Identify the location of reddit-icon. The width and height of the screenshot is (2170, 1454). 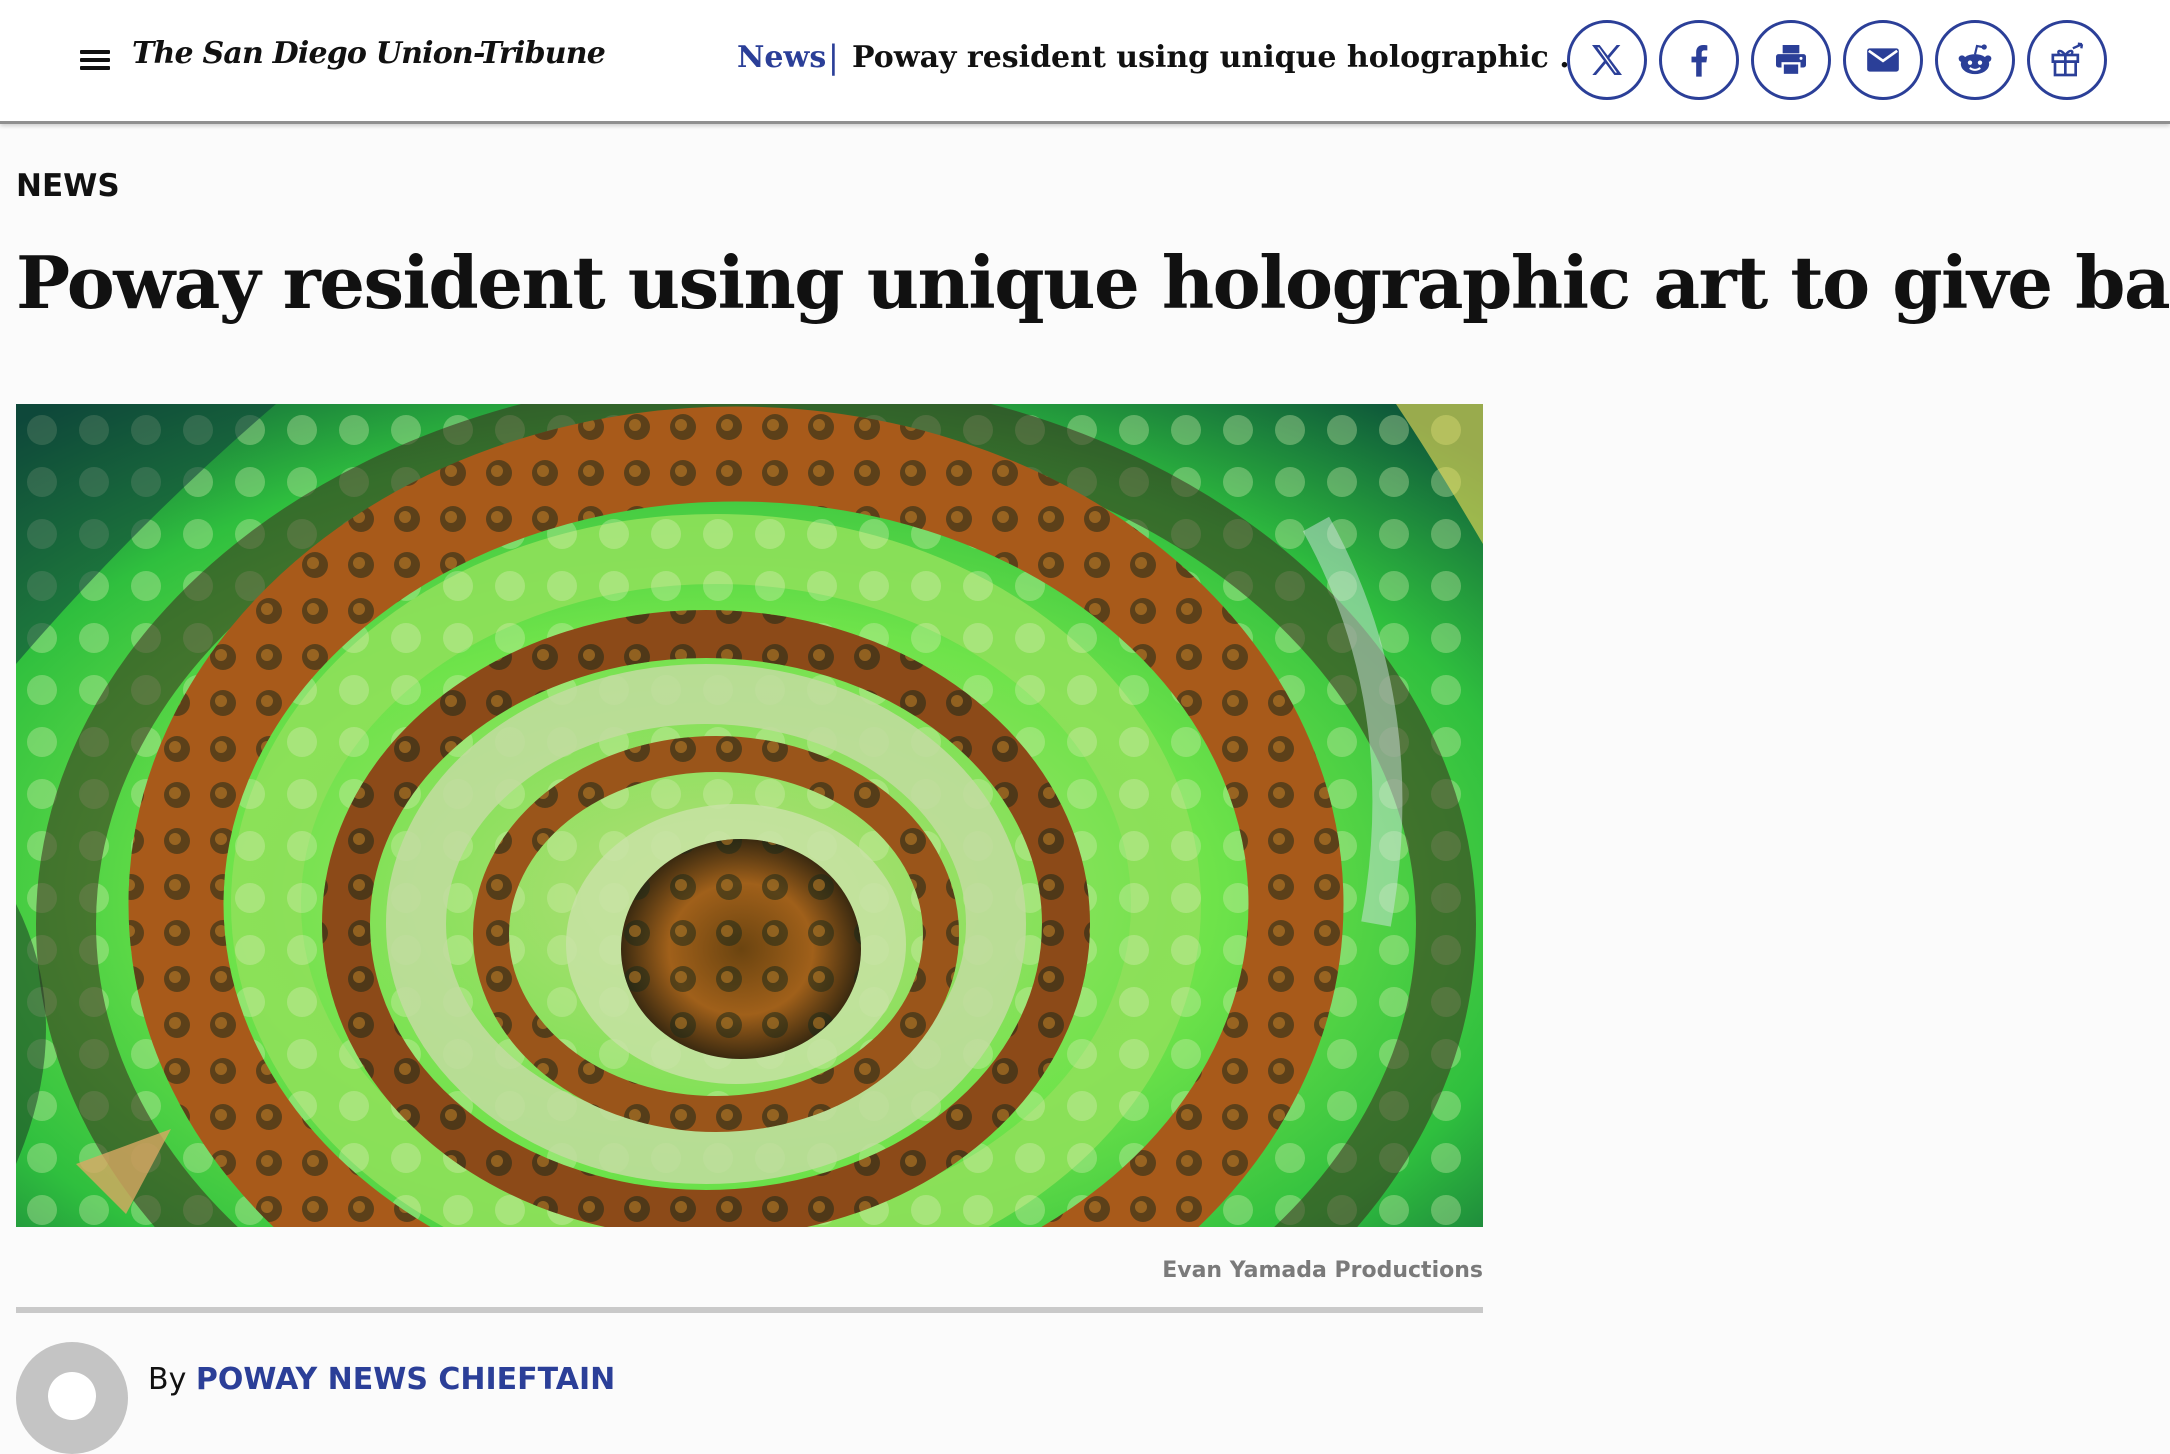
(1975, 59).